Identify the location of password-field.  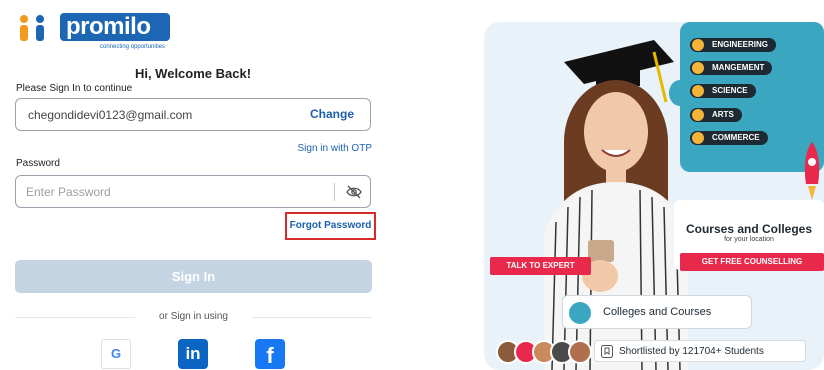
(193, 191).